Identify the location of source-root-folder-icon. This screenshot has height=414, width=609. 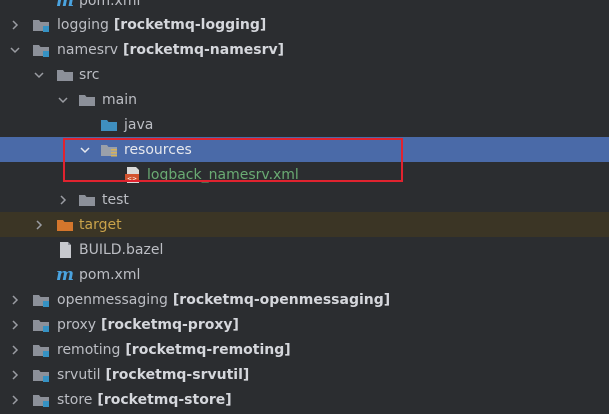
(109, 125).